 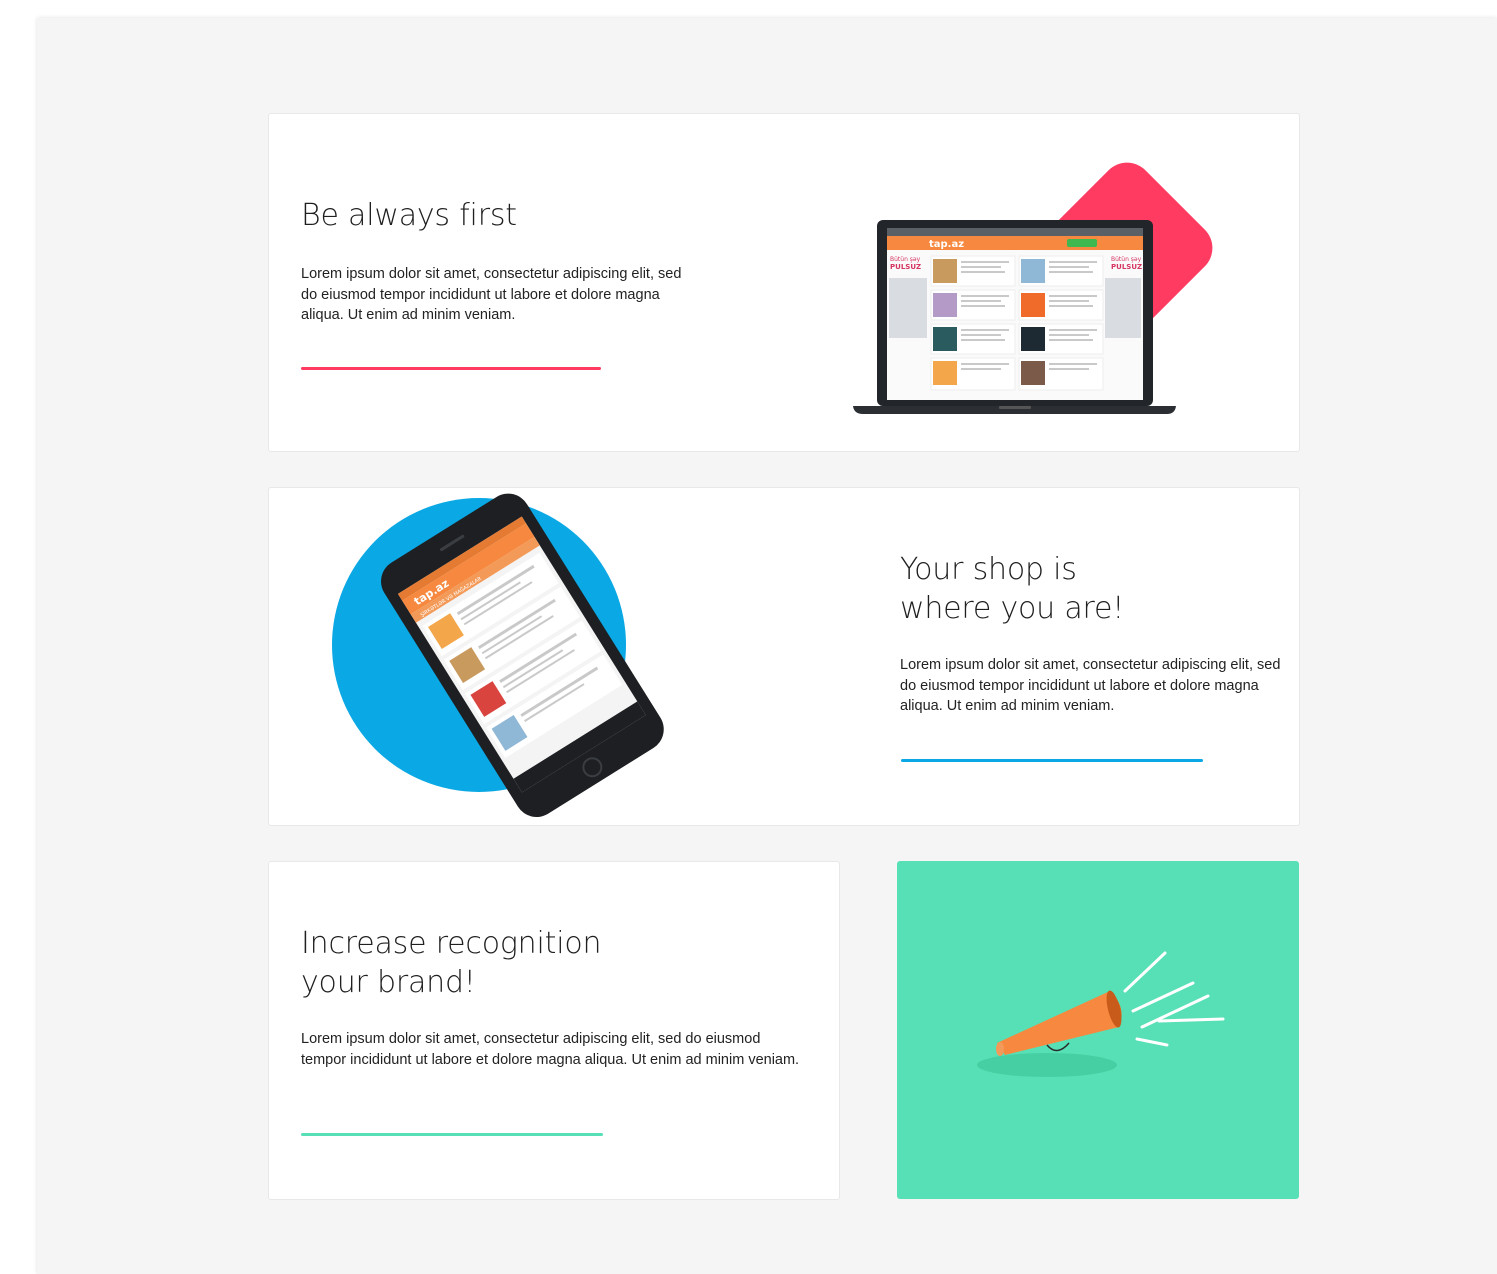 What do you see at coordinates (452, 1134) in the screenshot?
I see `accent-line-green` at bounding box center [452, 1134].